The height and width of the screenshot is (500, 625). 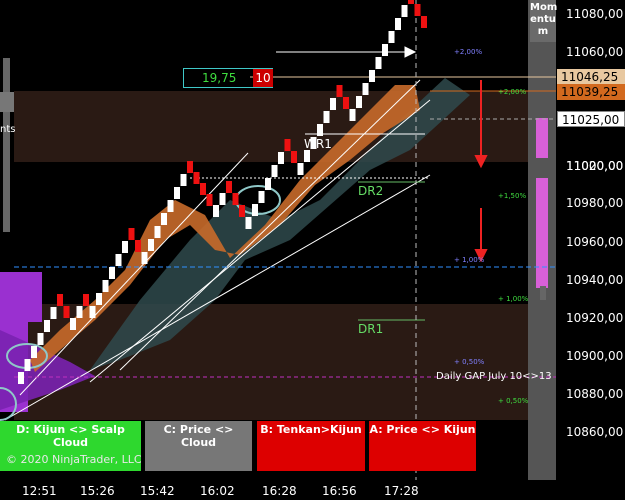 I want to click on momentum-title: Mom entu m, so click(x=544, y=20).